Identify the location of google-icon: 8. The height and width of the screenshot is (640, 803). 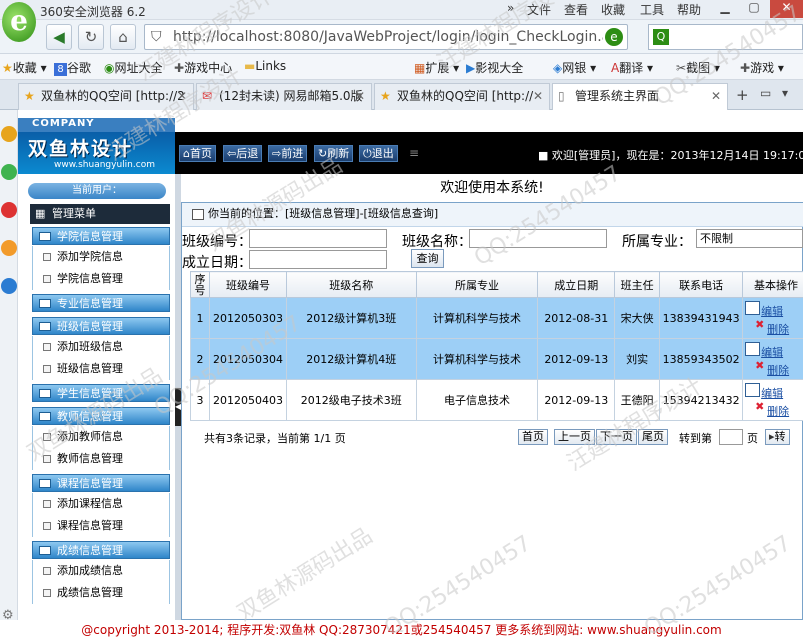
(60, 69).